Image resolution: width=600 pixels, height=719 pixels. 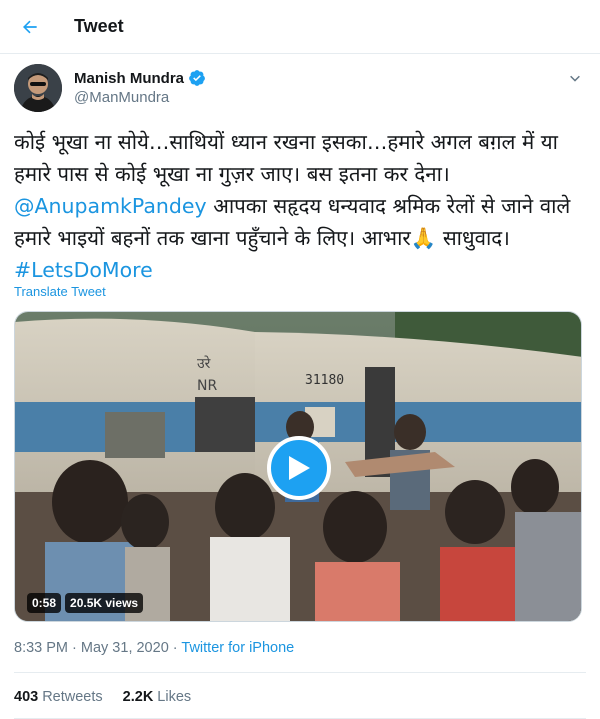 I want to click on tweet-stats: 403 Retweets 2.2K Likes, so click(x=102, y=697).